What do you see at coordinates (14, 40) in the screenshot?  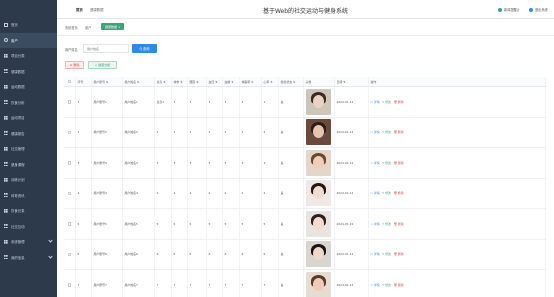 I see `sidebar-item-label: 用户` at bounding box center [14, 40].